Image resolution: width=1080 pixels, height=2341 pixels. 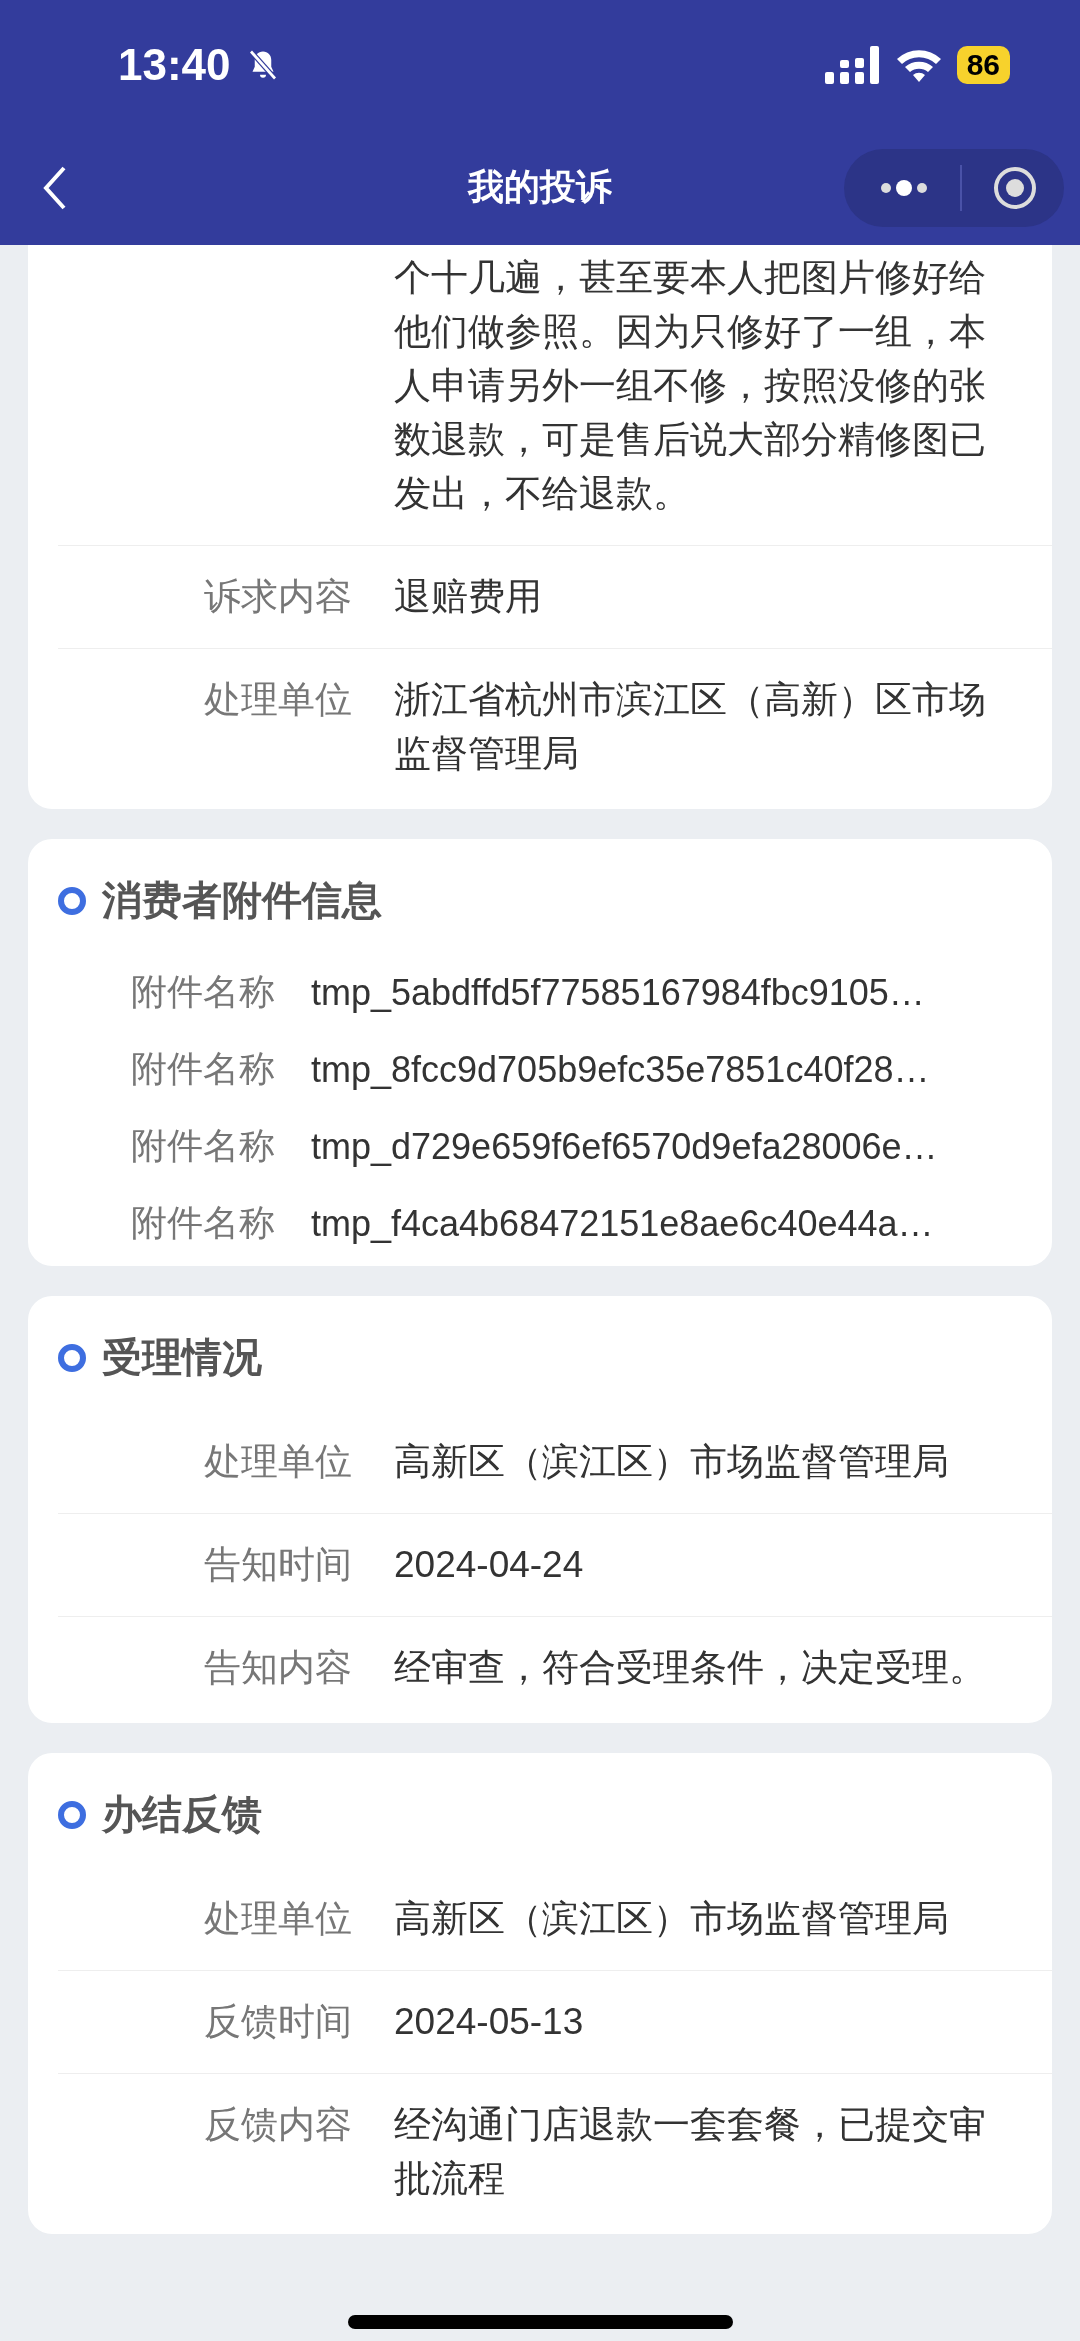 I want to click on field-label: 告知时间, so click(x=278, y=1564).